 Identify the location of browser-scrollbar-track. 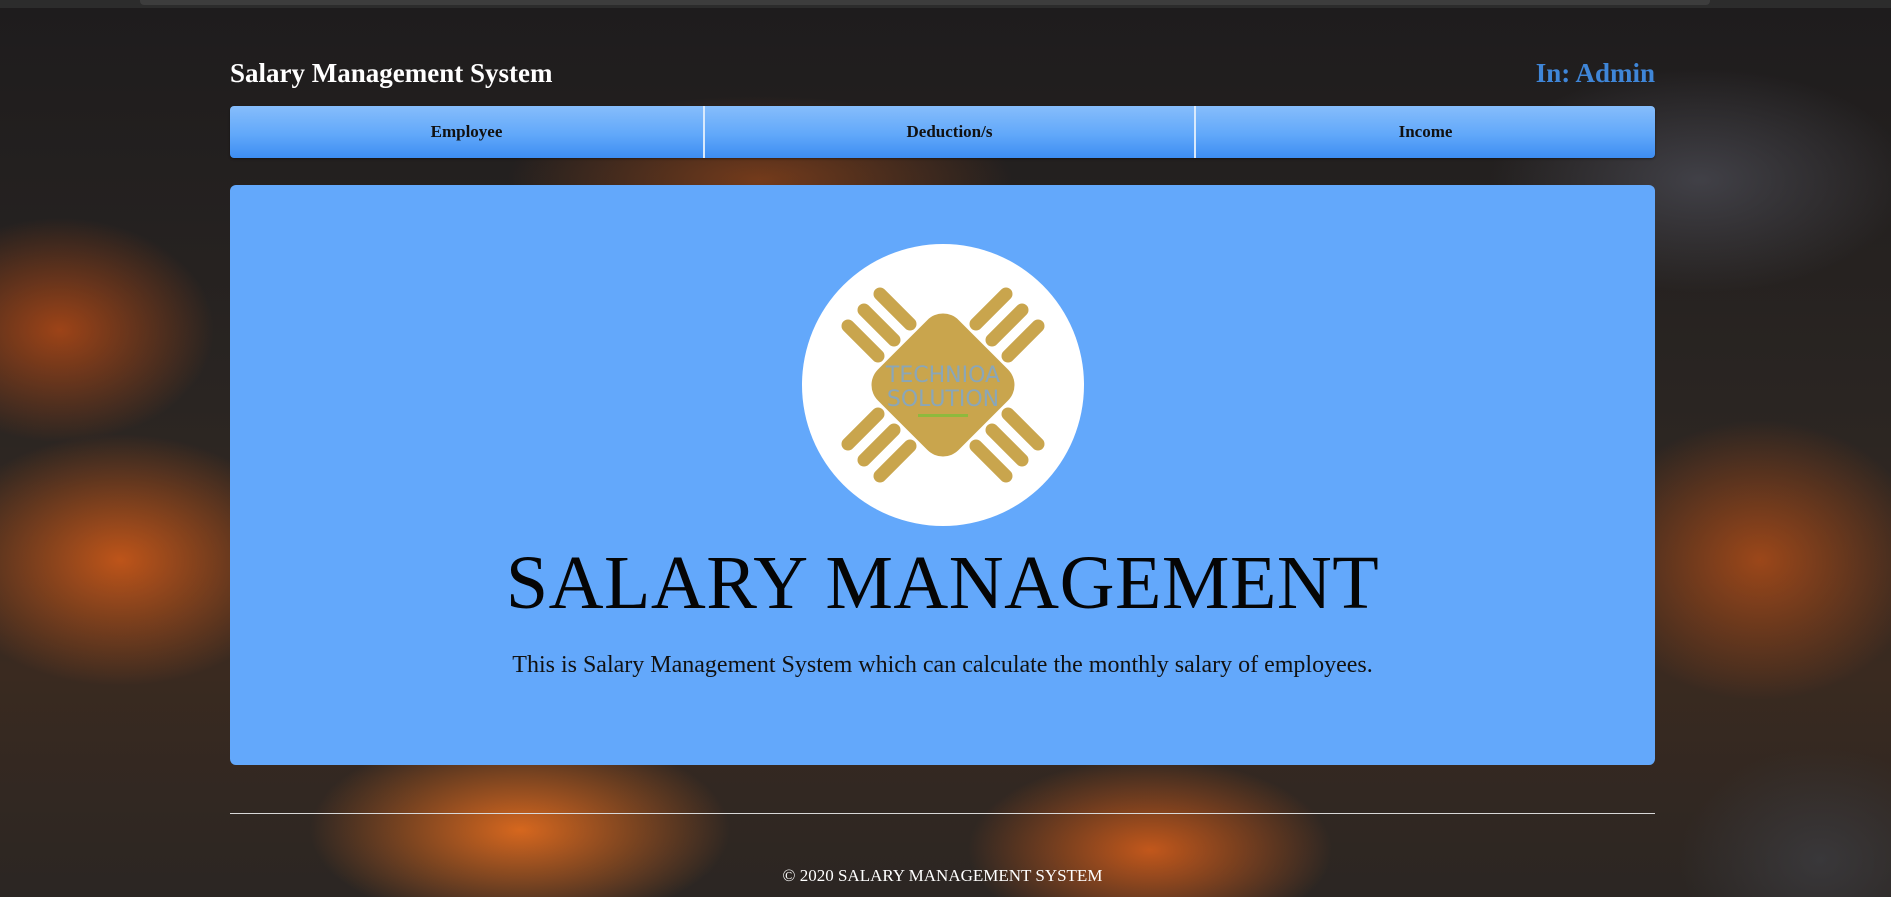
(925, 2).